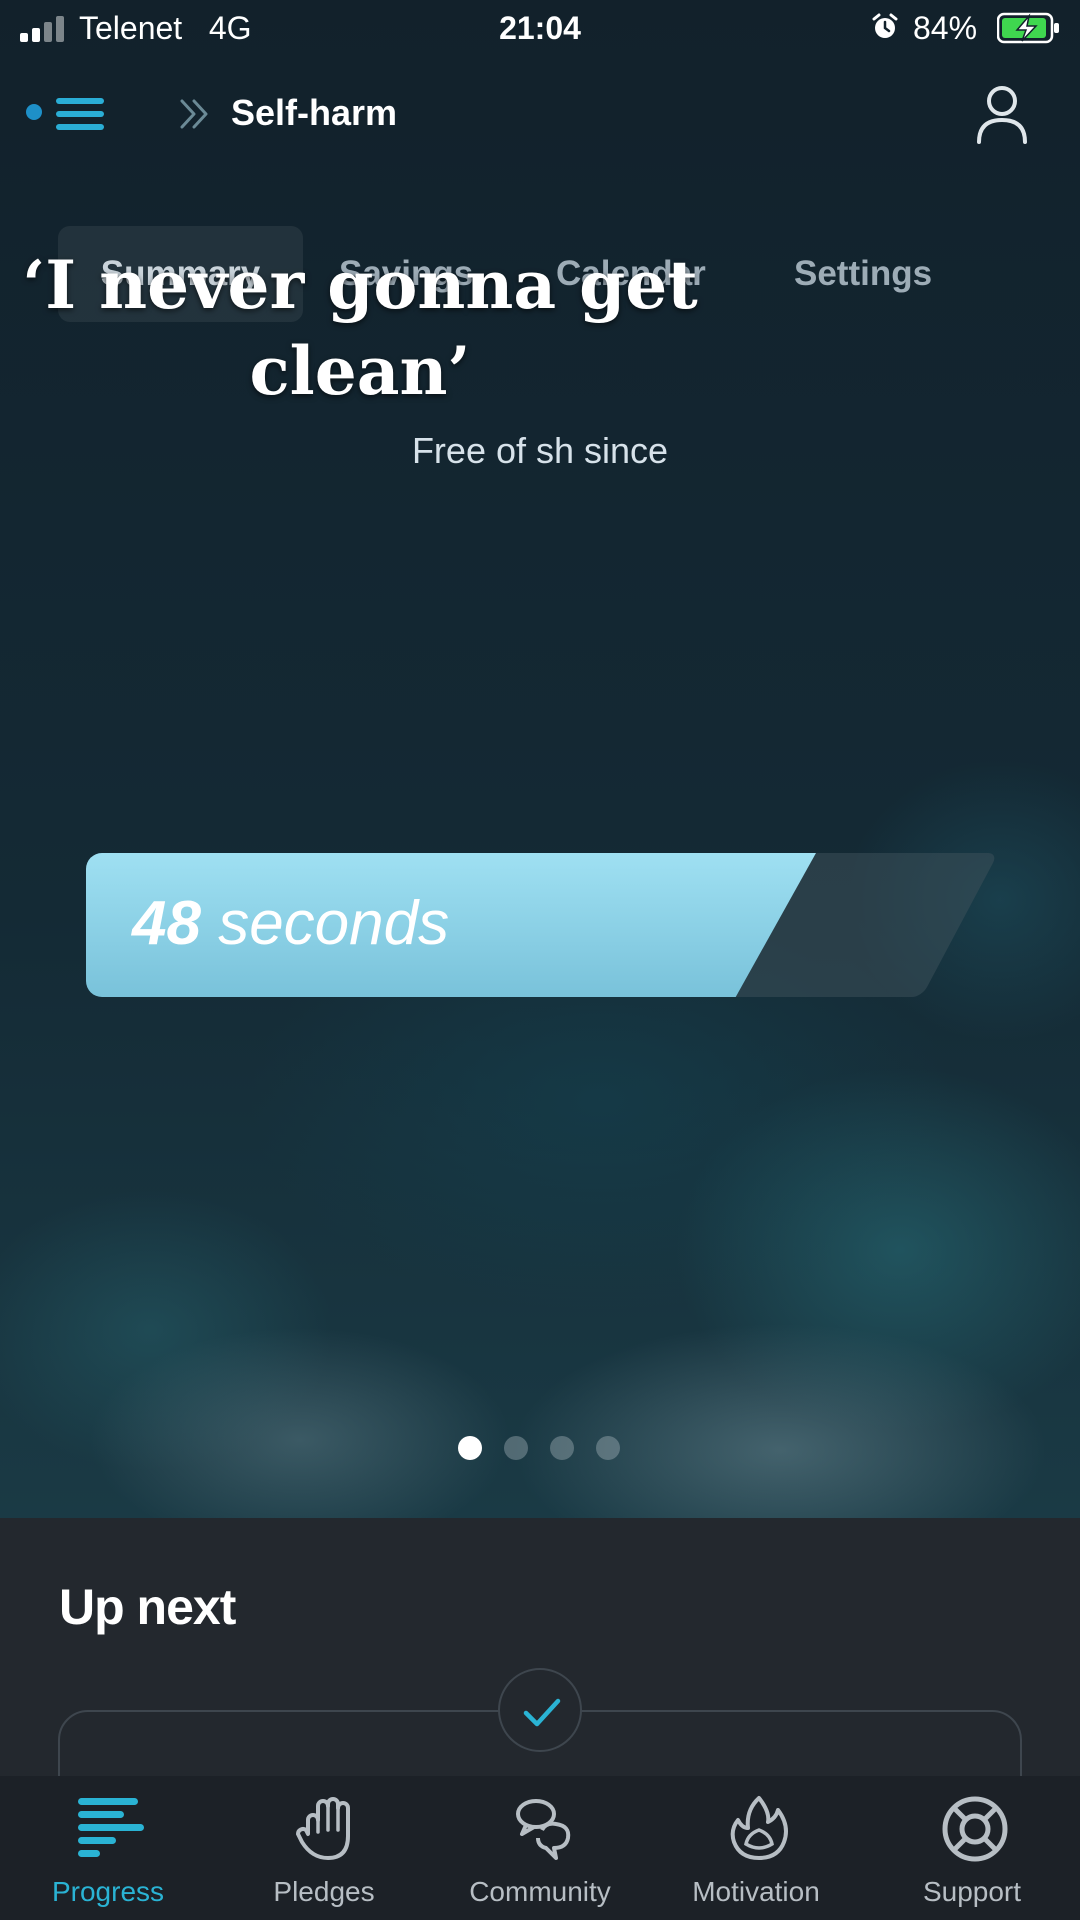 Image resolution: width=1080 pixels, height=1920 pixels. What do you see at coordinates (34, 112) in the screenshot?
I see `notification-dot` at bounding box center [34, 112].